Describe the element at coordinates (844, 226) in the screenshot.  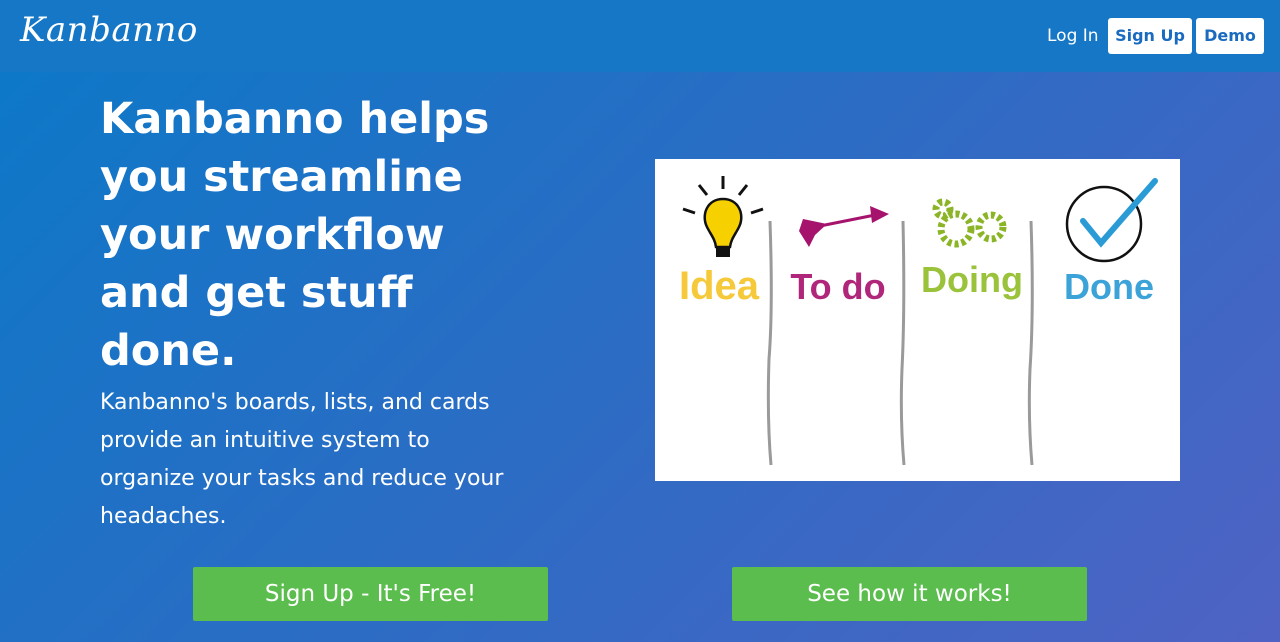
I see `arrow-icon` at that location.